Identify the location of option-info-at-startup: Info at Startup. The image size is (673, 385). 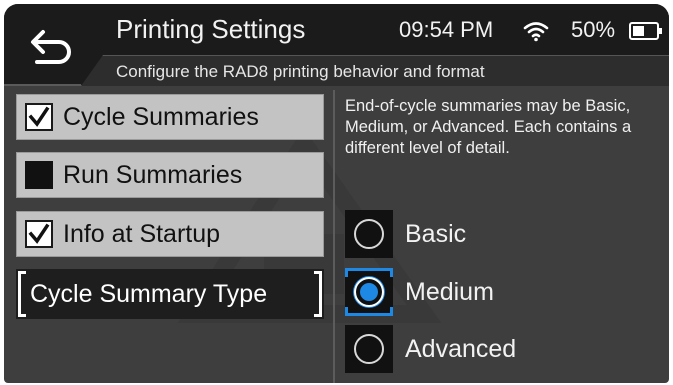
(170, 234).